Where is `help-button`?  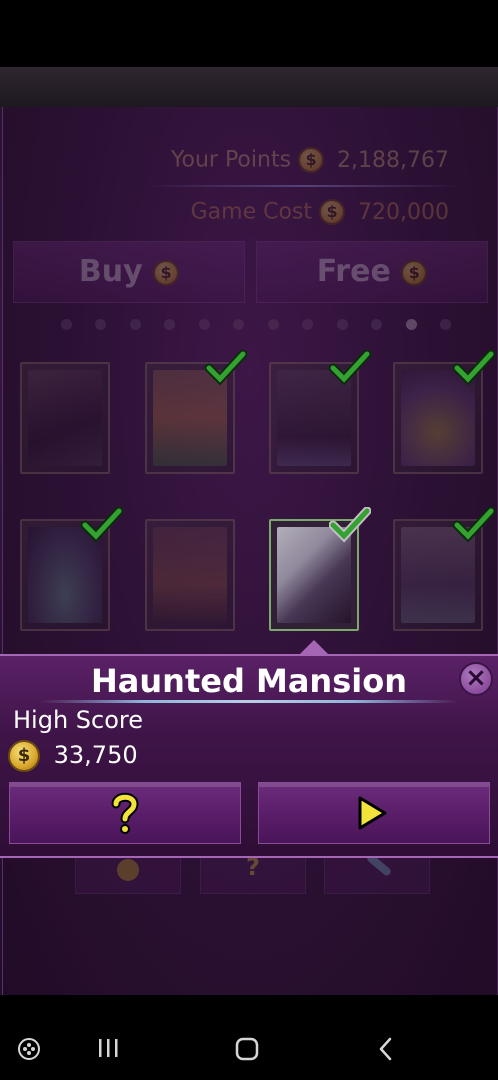
help-button is located at coordinates (125, 813).